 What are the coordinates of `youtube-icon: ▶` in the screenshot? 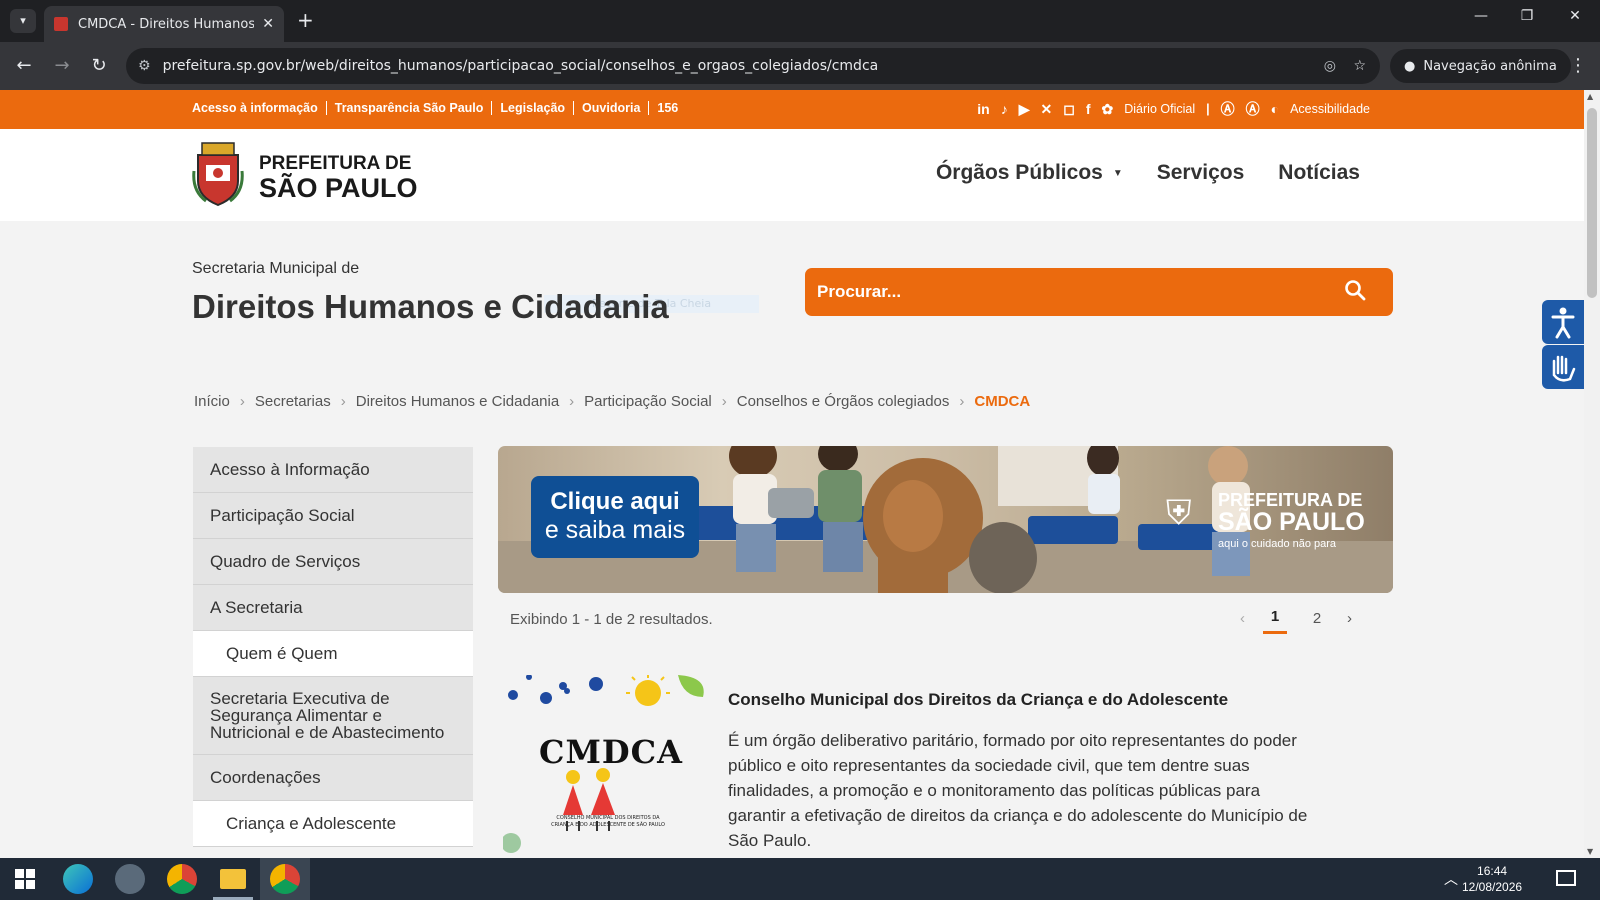 It's located at (1024, 109).